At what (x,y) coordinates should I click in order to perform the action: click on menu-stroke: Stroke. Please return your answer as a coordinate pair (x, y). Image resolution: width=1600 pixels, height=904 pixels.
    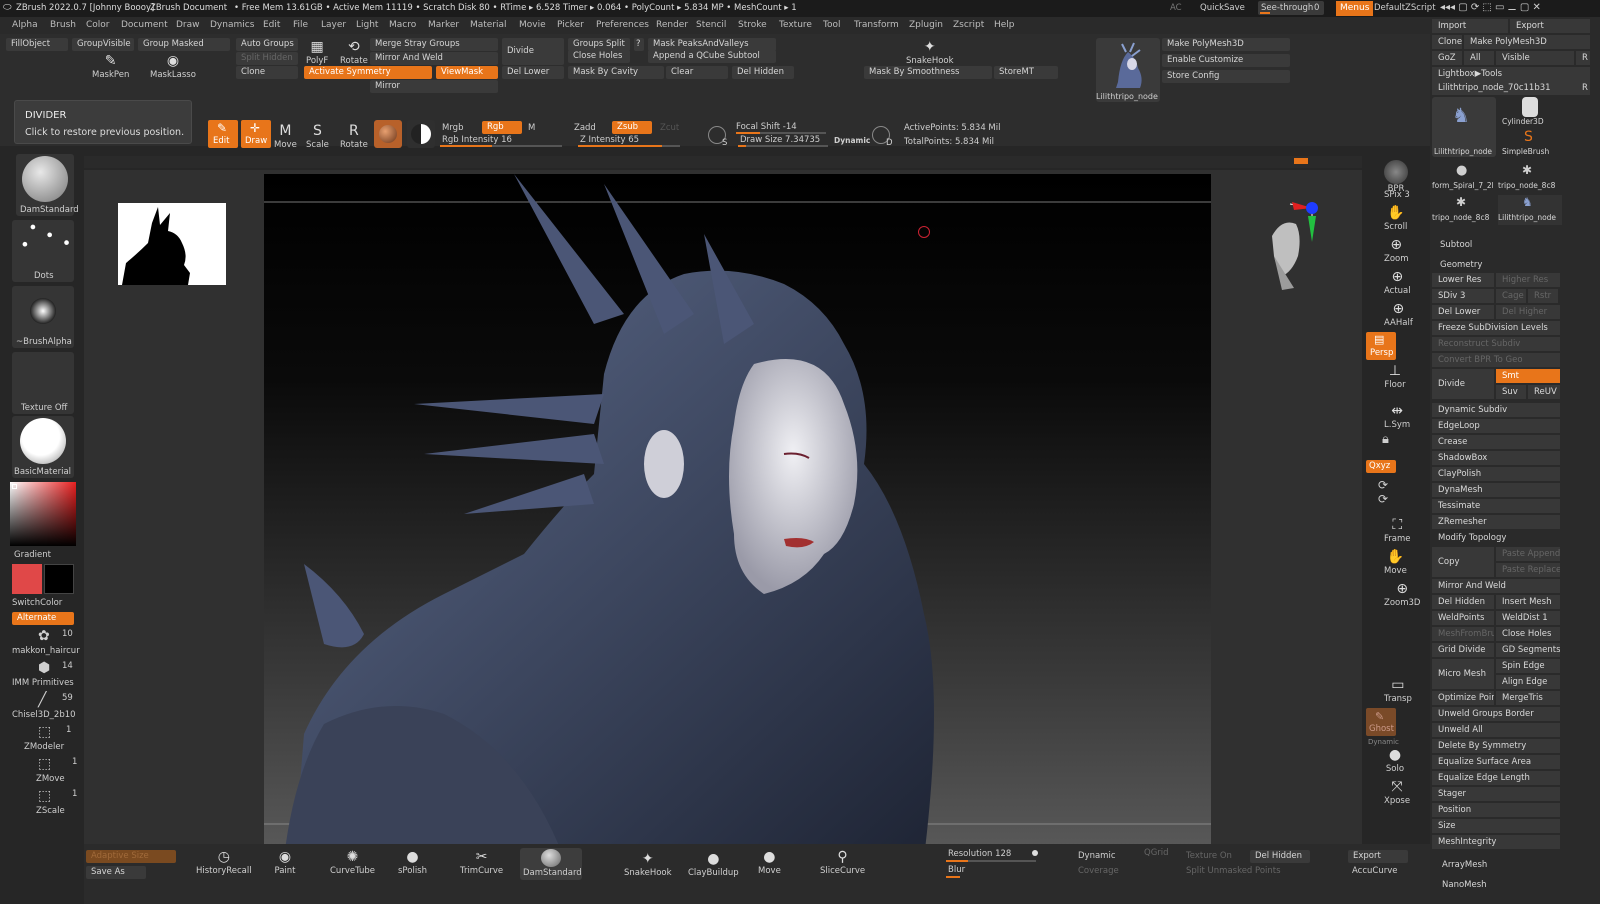
    Looking at the image, I should click on (752, 25).